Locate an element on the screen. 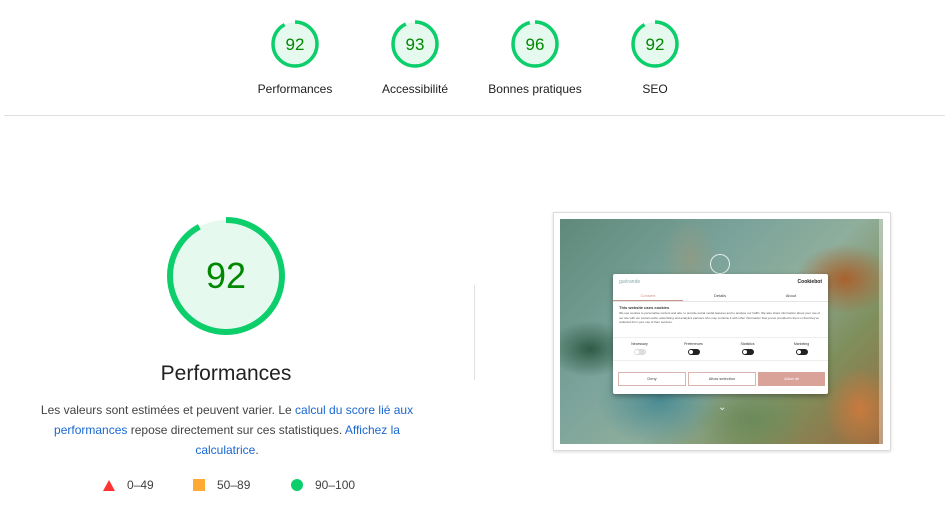  cookie-toggle-necessary: Necessary is located at coordinates (639, 348).